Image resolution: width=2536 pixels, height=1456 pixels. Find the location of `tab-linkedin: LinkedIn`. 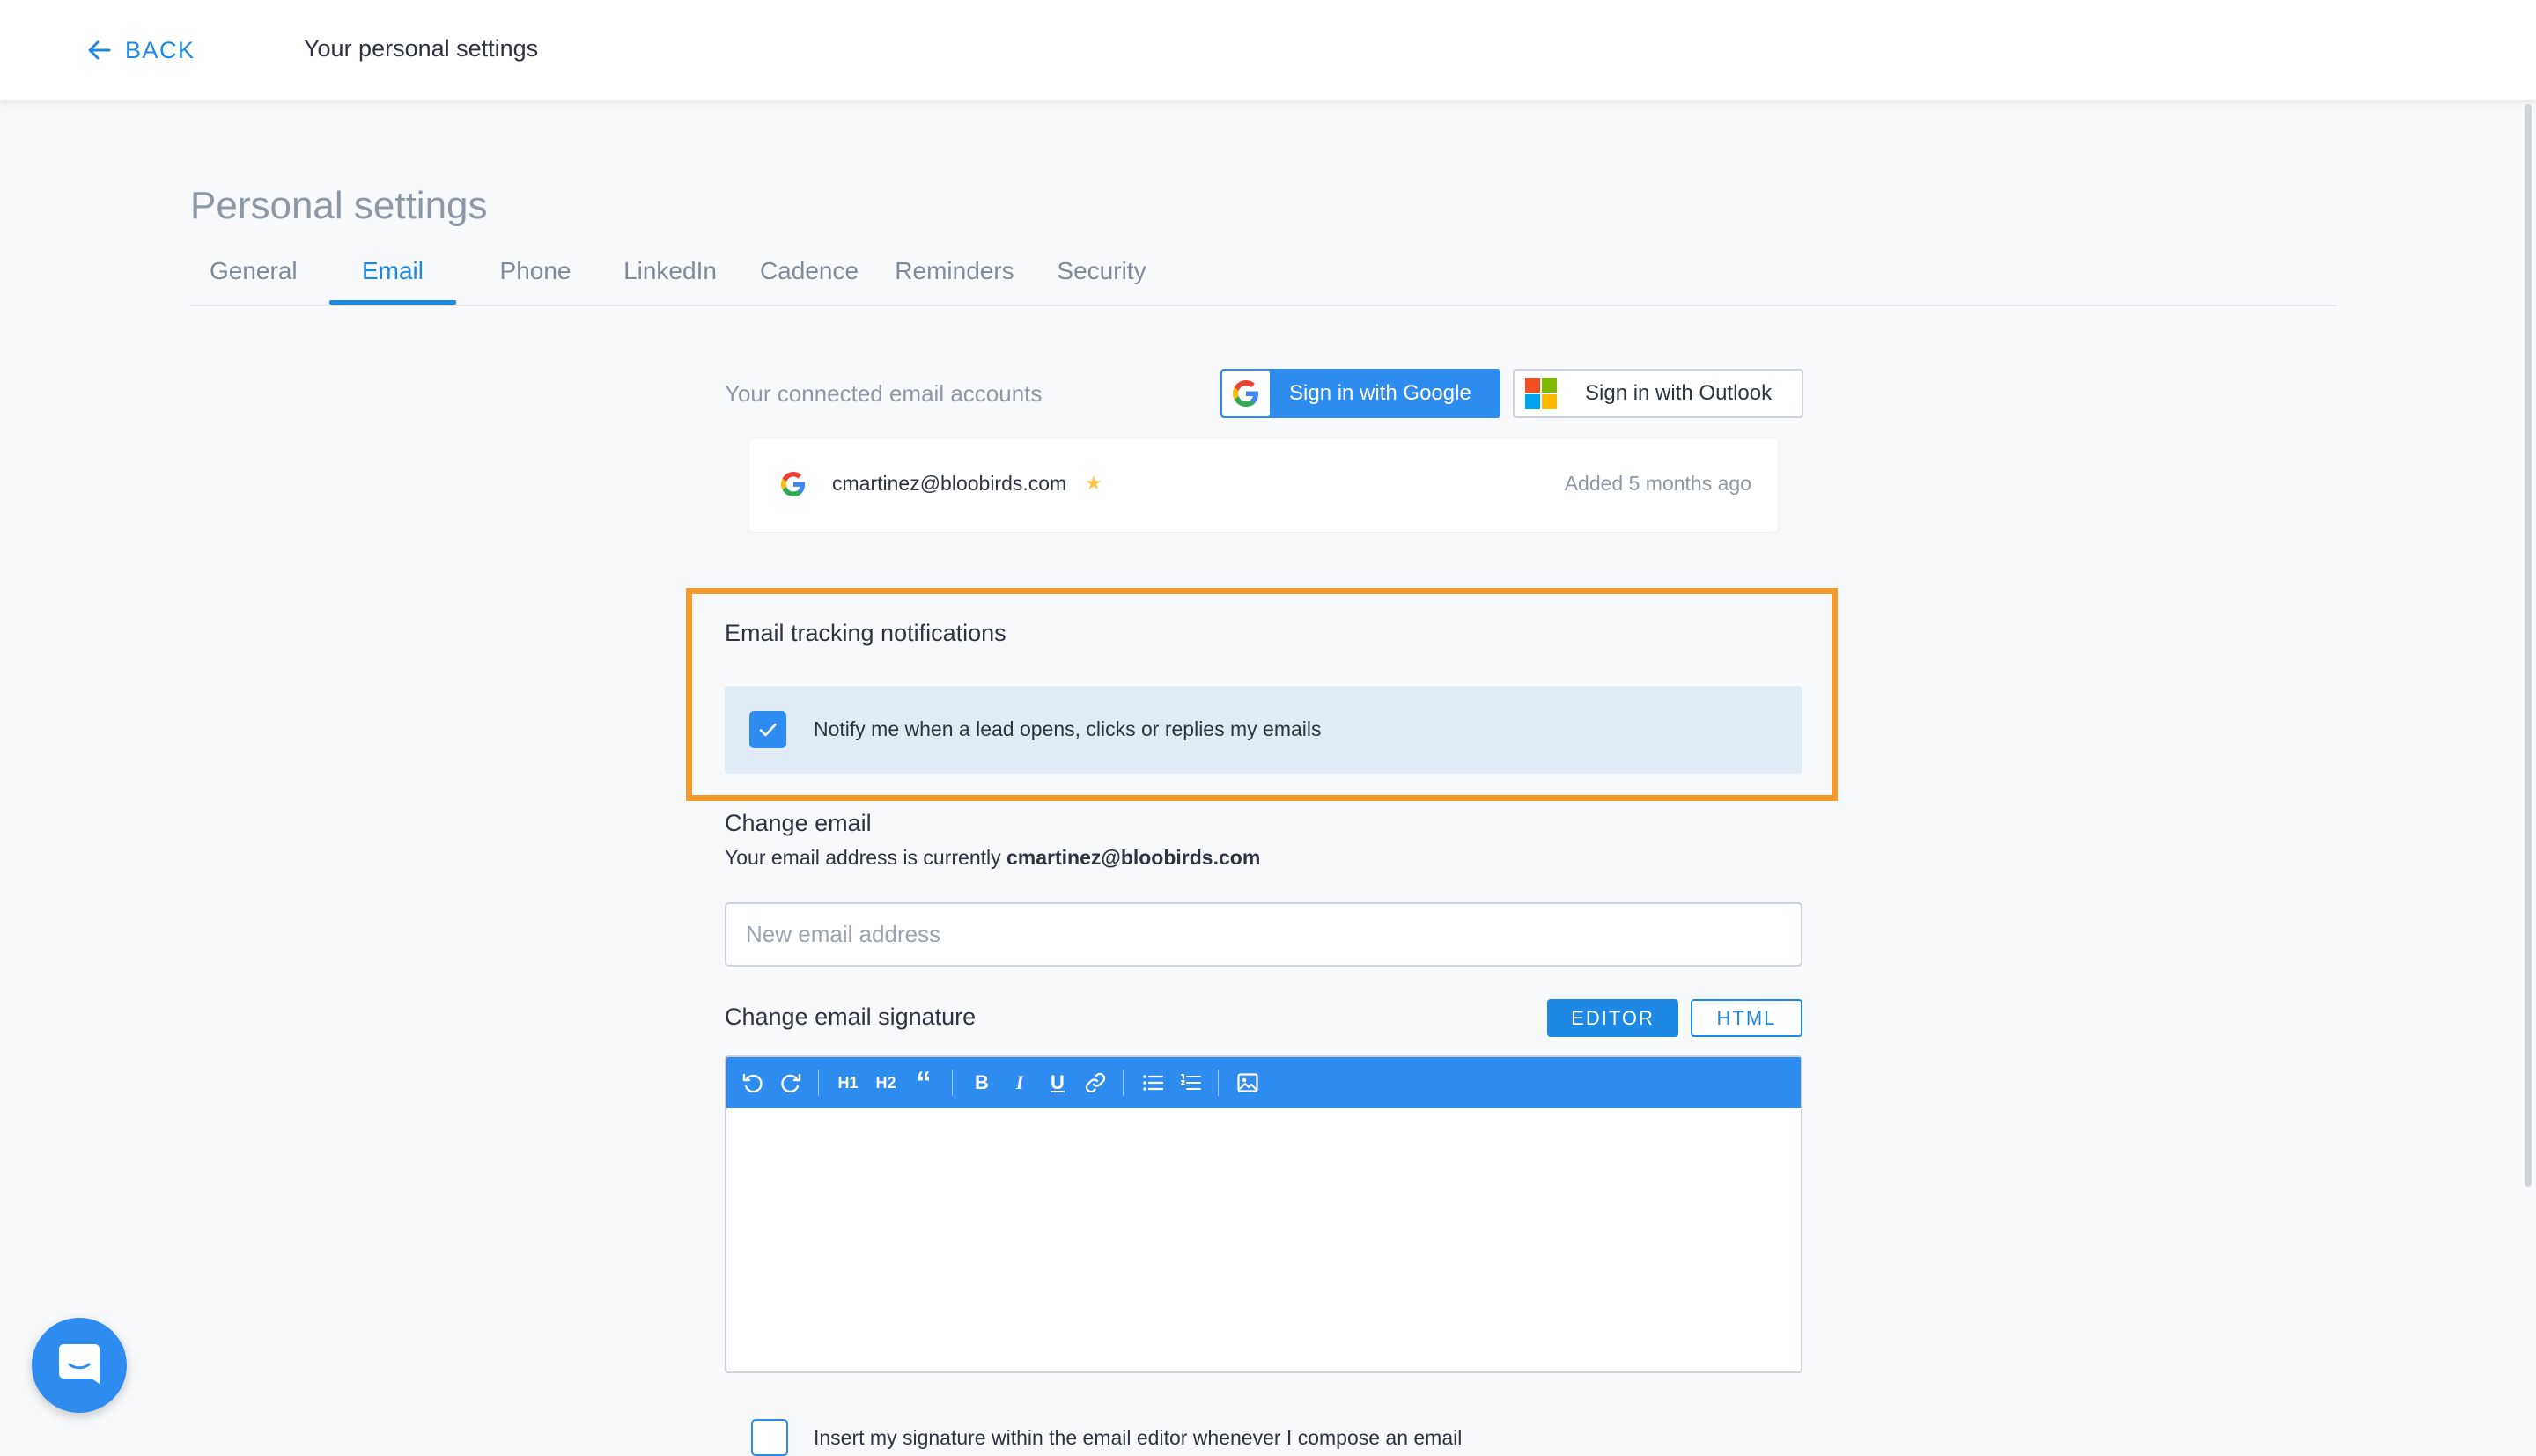

tab-linkedin: LinkedIn is located at coordinates (670, 277).